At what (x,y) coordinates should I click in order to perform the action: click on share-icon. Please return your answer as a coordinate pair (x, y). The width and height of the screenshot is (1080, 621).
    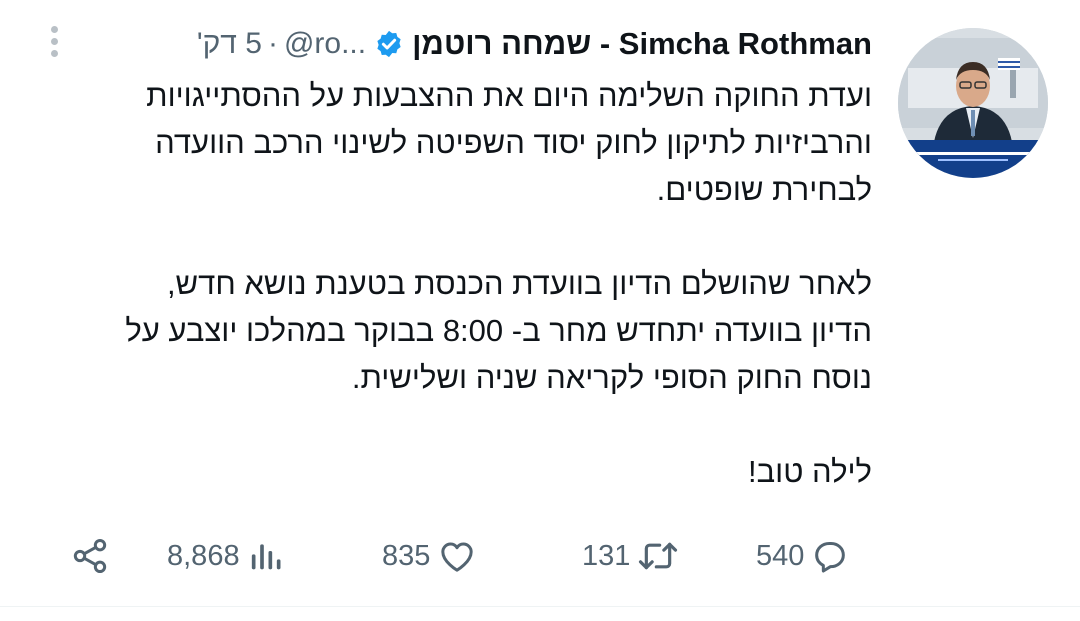
    Looking at the image, I should click on (90, 556).